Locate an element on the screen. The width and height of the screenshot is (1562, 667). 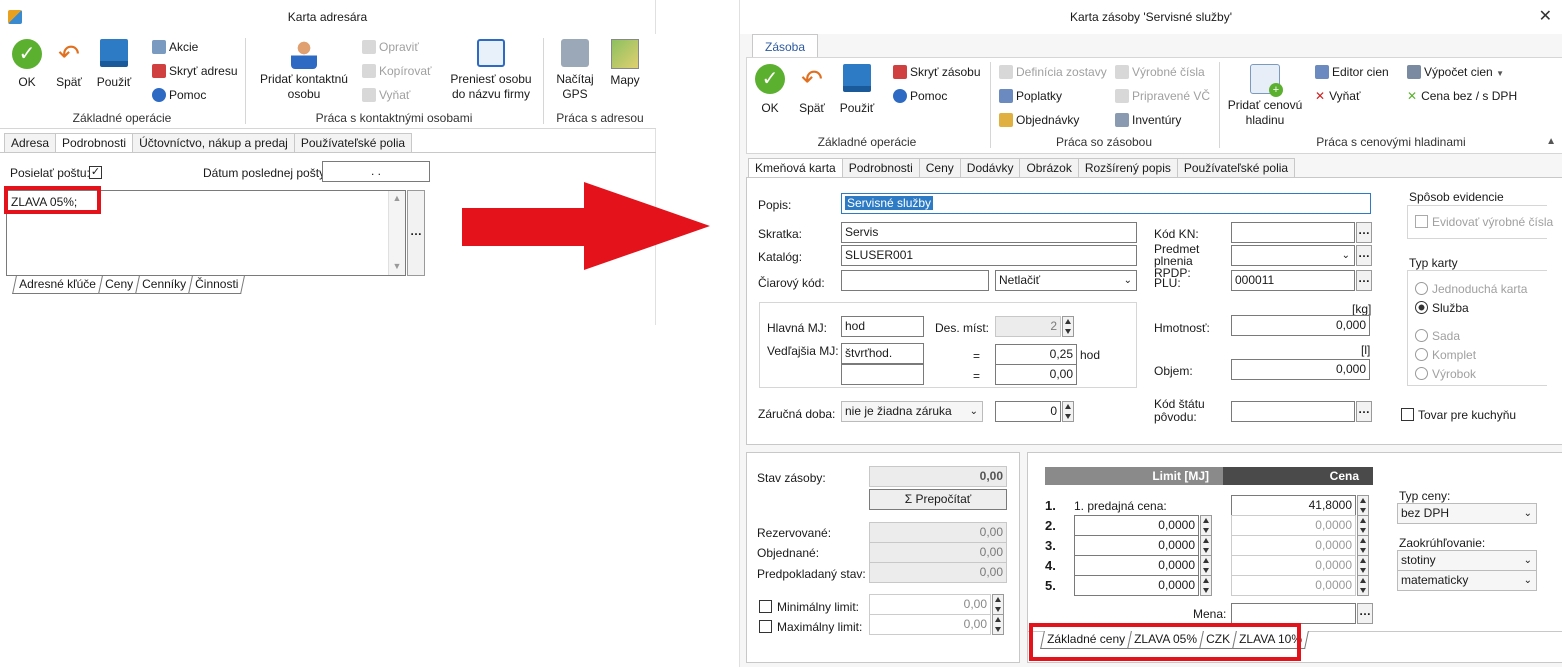
ribbon-tab-stock: Zásoba is located at coordinates (785, 46).